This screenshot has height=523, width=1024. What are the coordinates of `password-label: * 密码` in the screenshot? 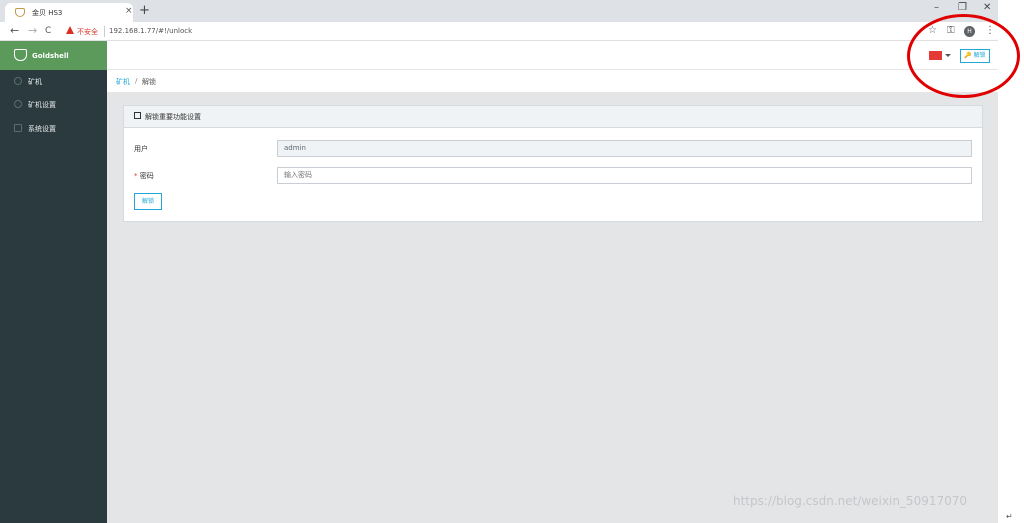 It's located at (144, 176).